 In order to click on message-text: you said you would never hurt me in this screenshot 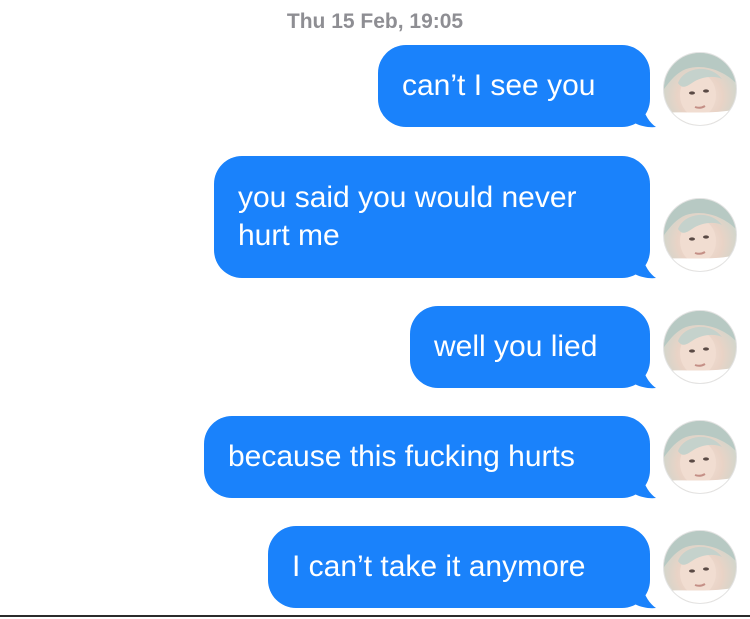, I will do `click(407, 216)`.